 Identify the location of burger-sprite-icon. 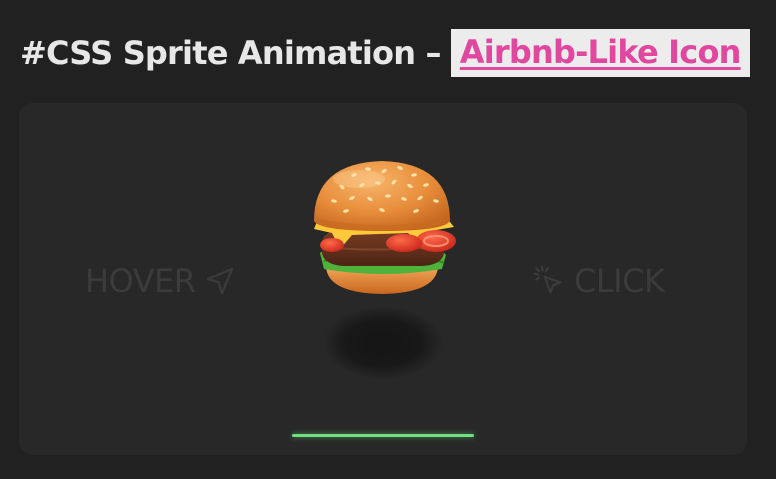
(381, 227).